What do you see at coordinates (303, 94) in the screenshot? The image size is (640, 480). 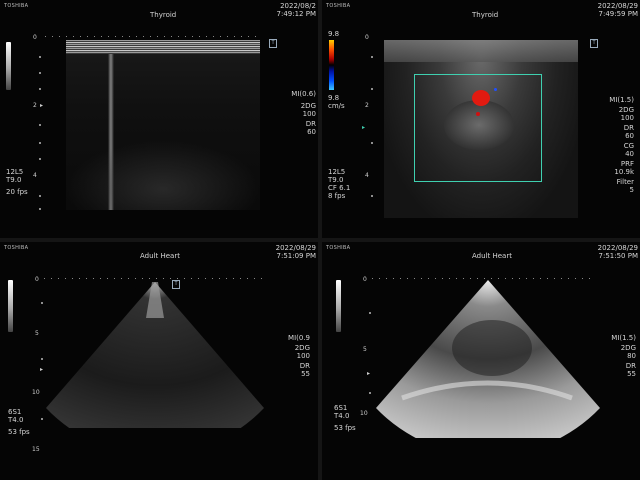 I see `param-mi: MI(0.6)` at bounding box center [303, 94].